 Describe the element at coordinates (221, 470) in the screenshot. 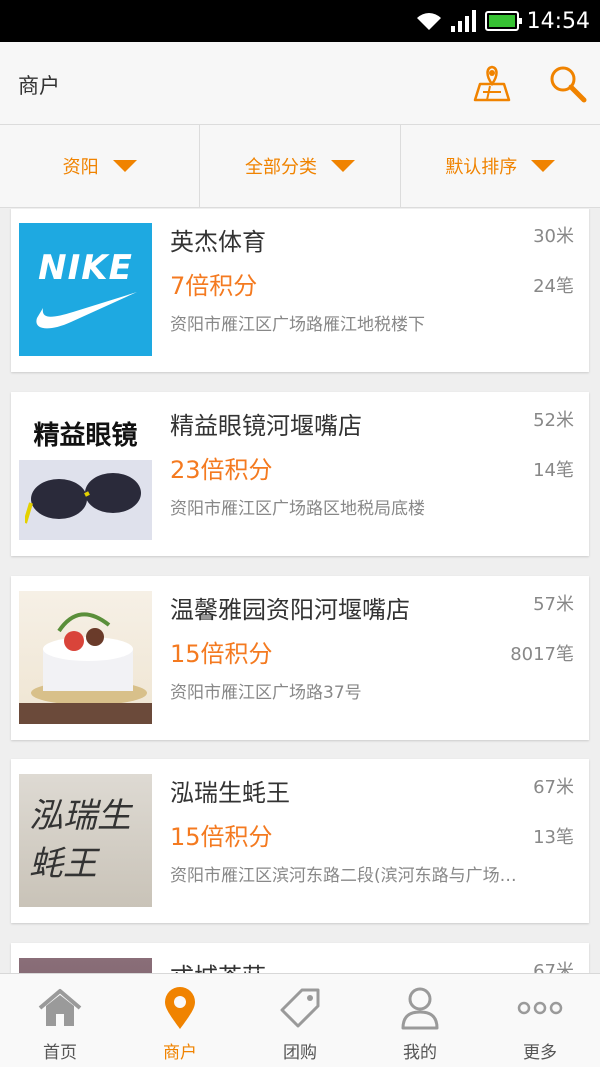

I see `merchant-points: 23倍积分` at that location.